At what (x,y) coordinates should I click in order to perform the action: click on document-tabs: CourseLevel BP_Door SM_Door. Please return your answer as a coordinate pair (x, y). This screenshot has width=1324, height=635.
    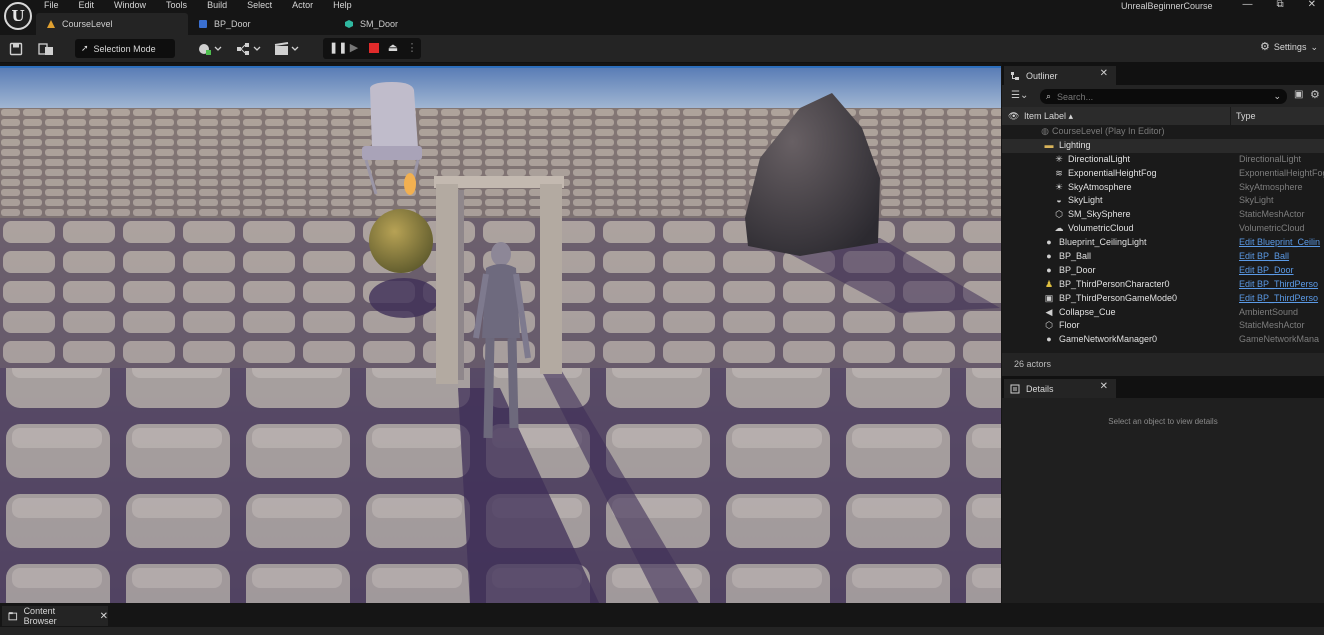
    Looking at the image, I should click on (222, 24).